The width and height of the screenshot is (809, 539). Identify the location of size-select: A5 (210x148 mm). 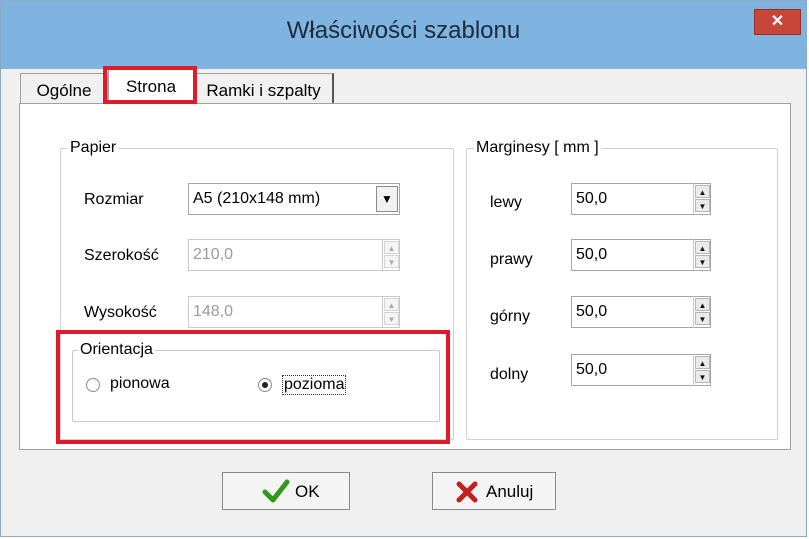
(294, 199).